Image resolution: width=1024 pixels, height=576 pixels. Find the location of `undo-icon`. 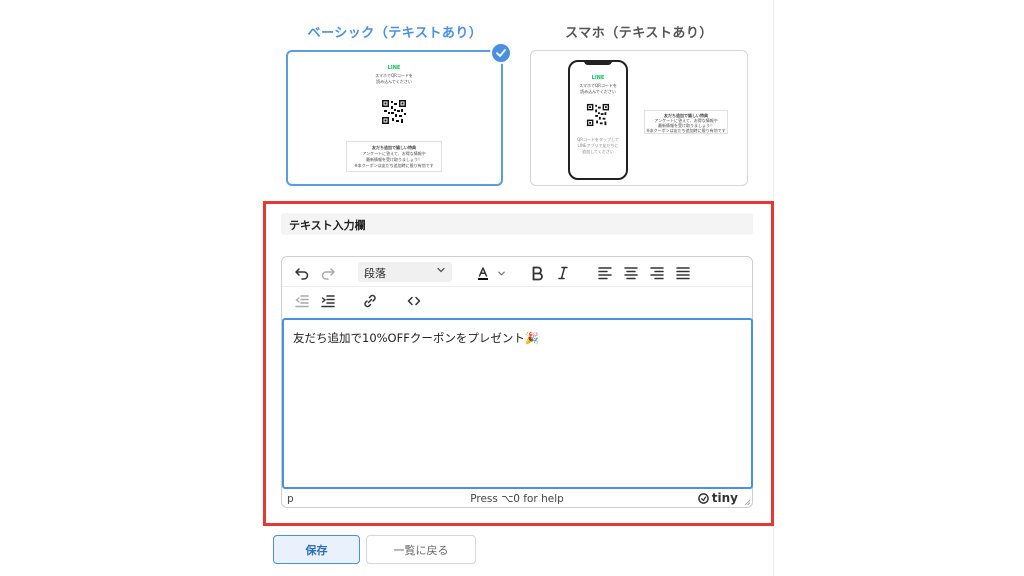

undo-icon is located at coordinates (302, 273).